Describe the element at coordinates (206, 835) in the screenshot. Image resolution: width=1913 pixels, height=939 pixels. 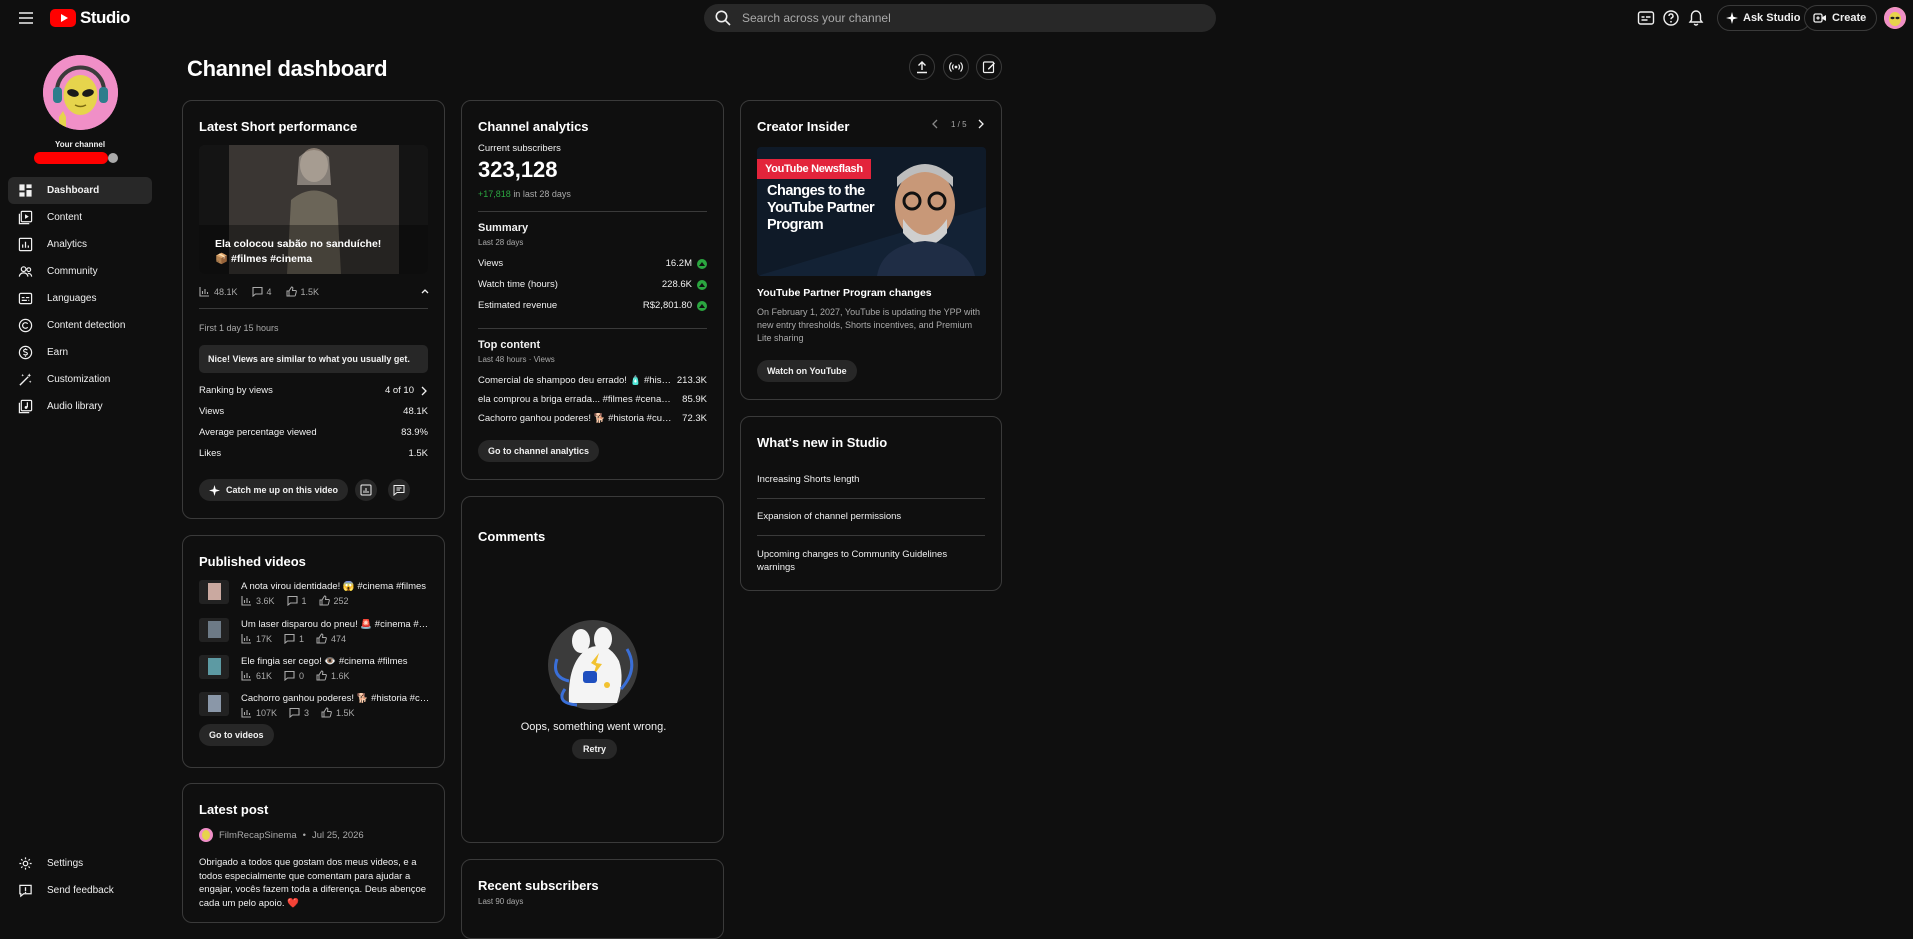
I see `author-avatar` at that location.